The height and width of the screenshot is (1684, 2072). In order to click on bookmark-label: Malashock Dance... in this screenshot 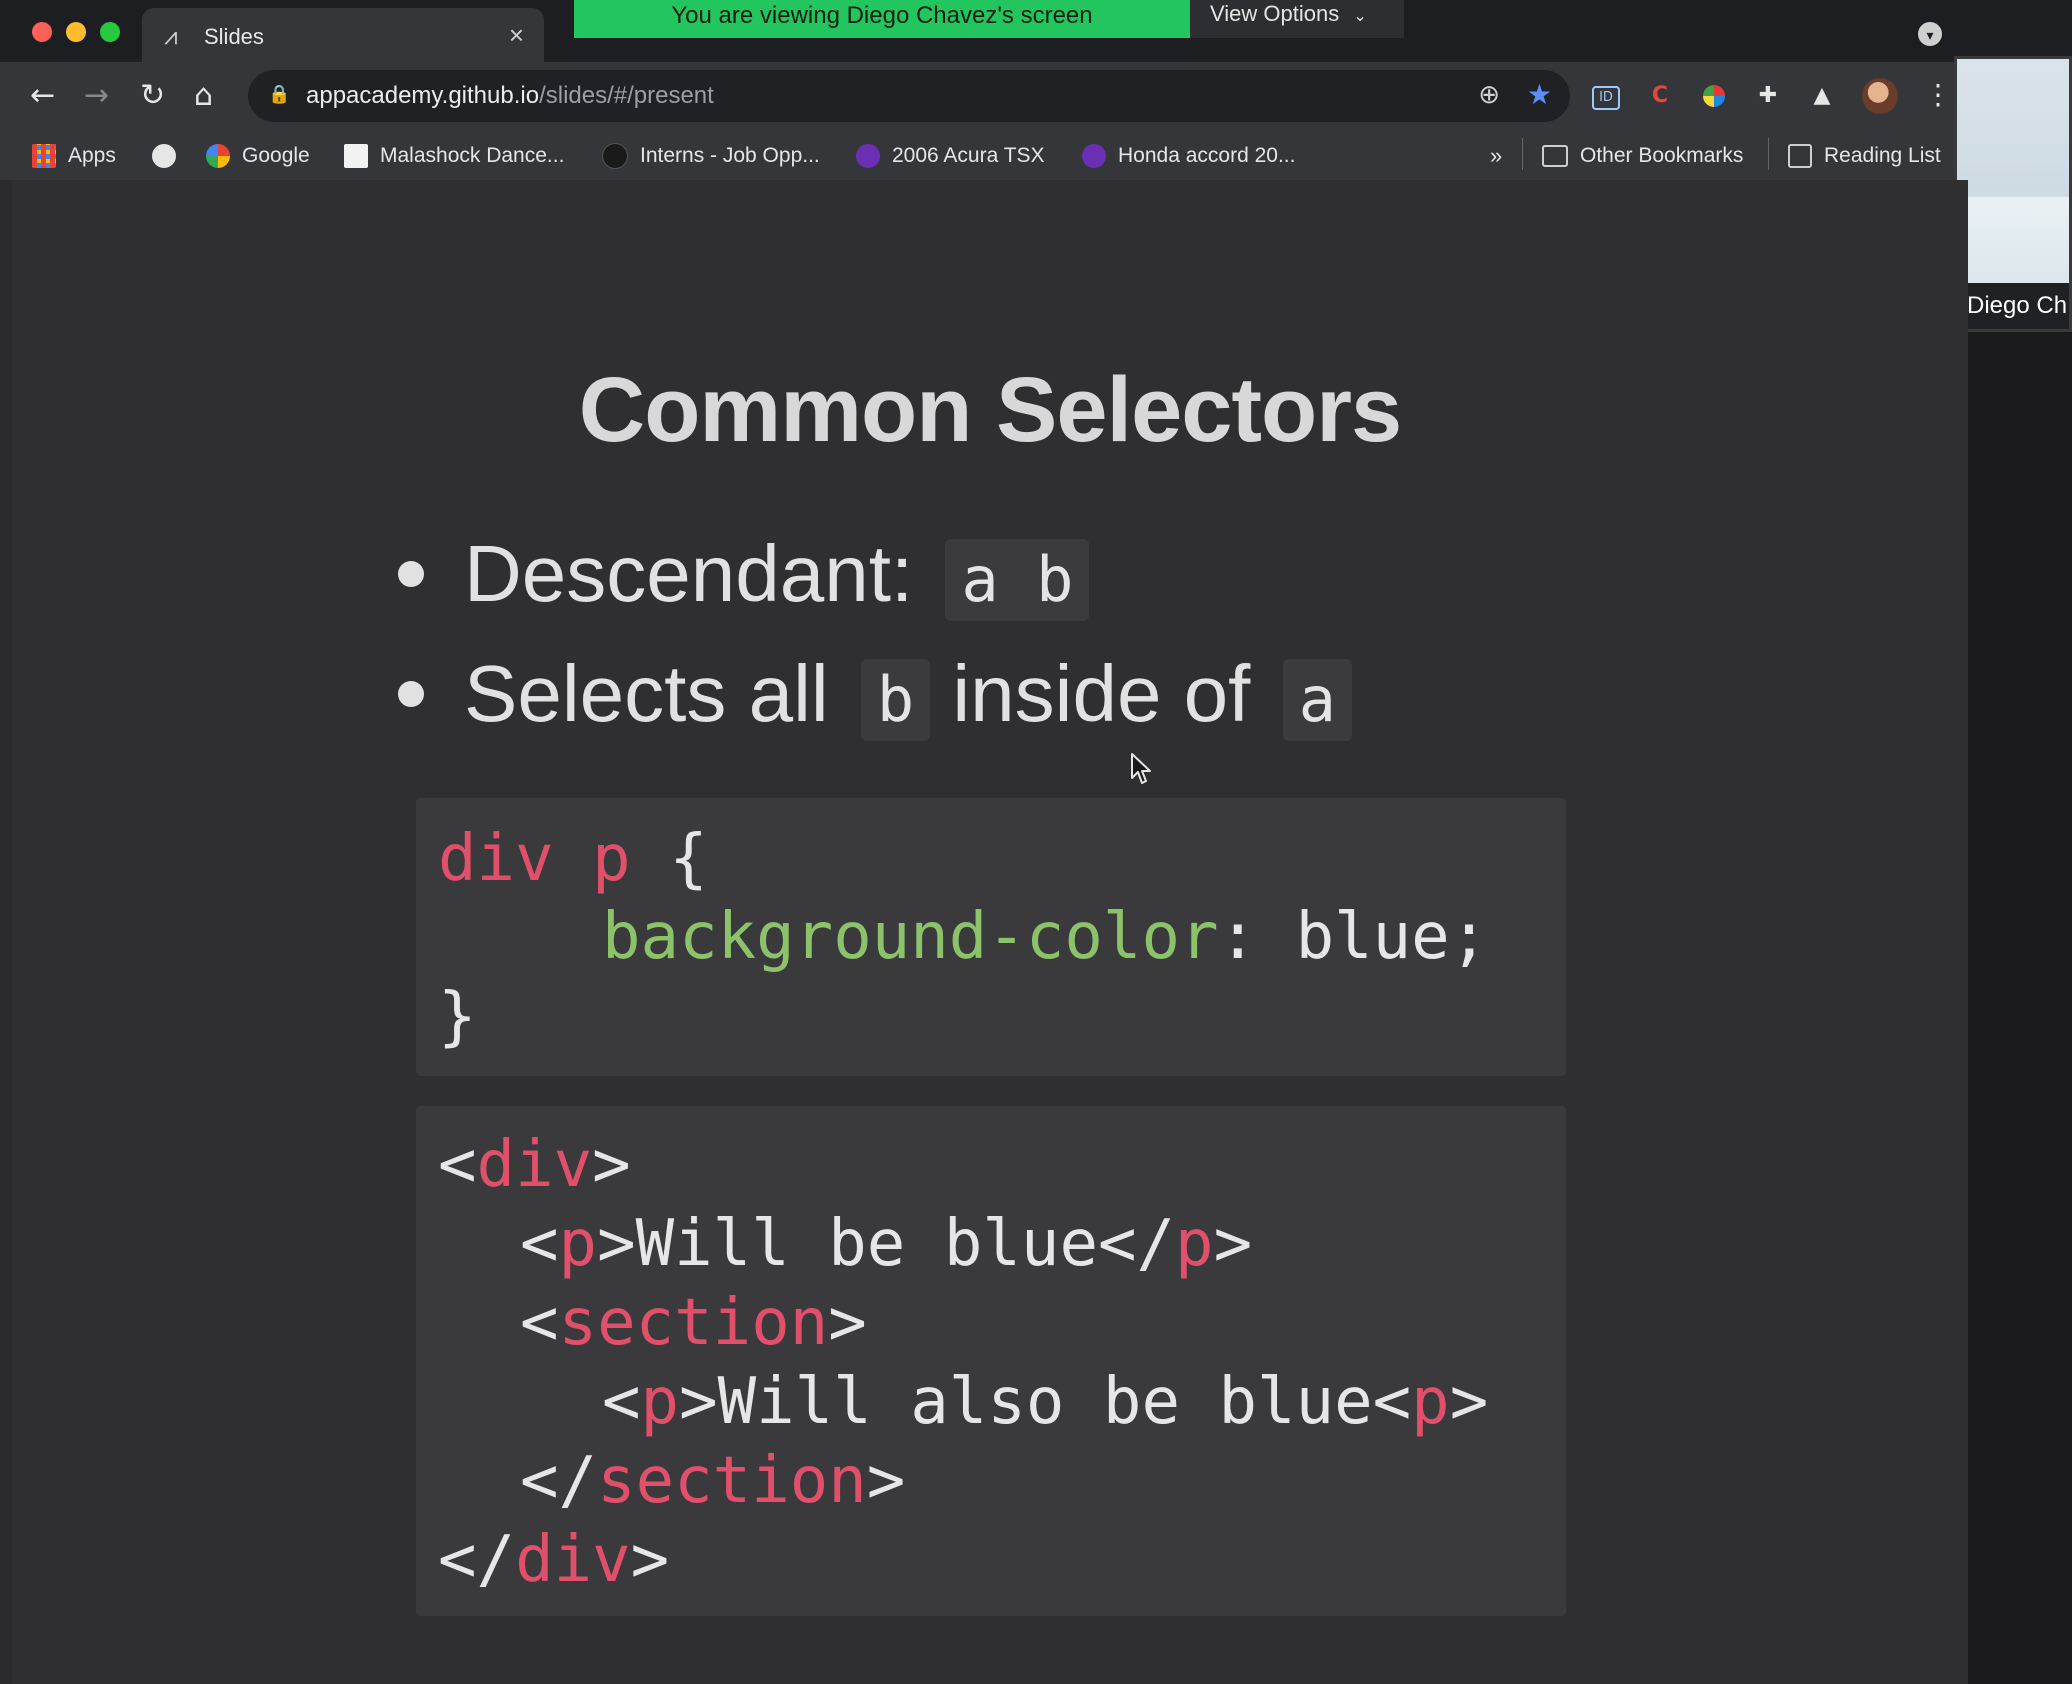, I will do `click(472, 155)`.